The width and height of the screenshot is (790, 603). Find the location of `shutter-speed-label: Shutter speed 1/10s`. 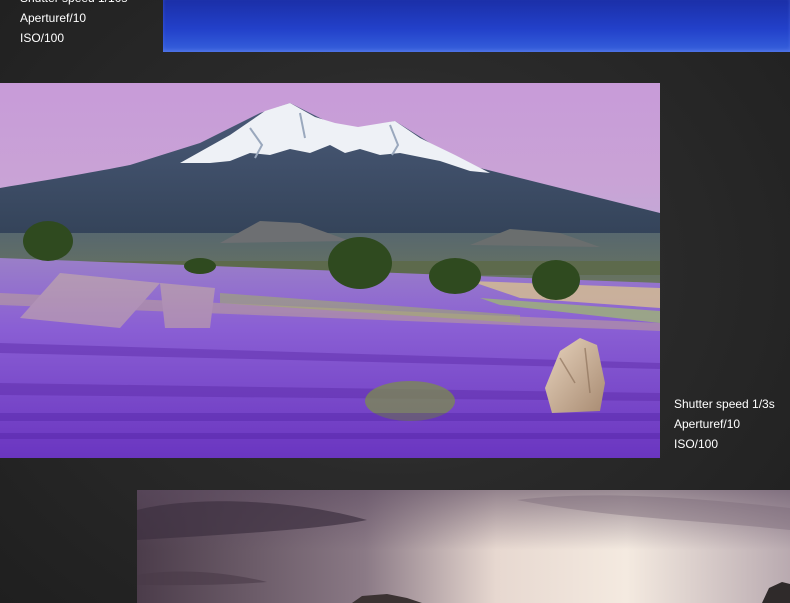

shutter-speed-label: Shutter speed 1/10s is located at coordinates (73, 4).